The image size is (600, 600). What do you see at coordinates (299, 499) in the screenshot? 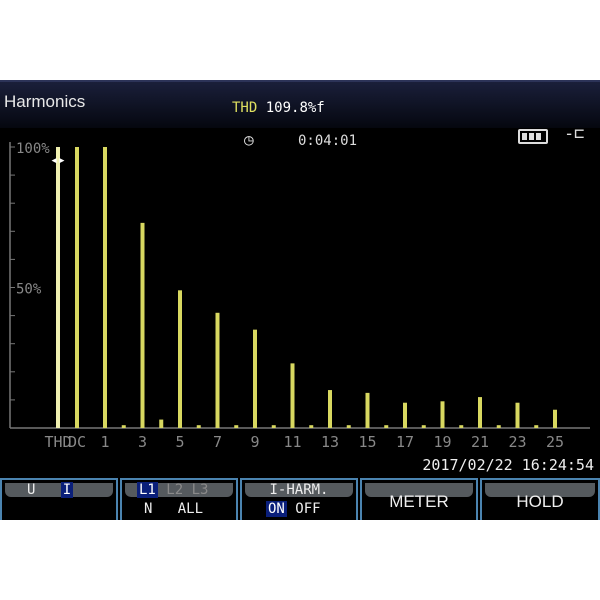
I see `fkey-i-harm: I-HARM. ON OFF` at bounding box center [299, 499].